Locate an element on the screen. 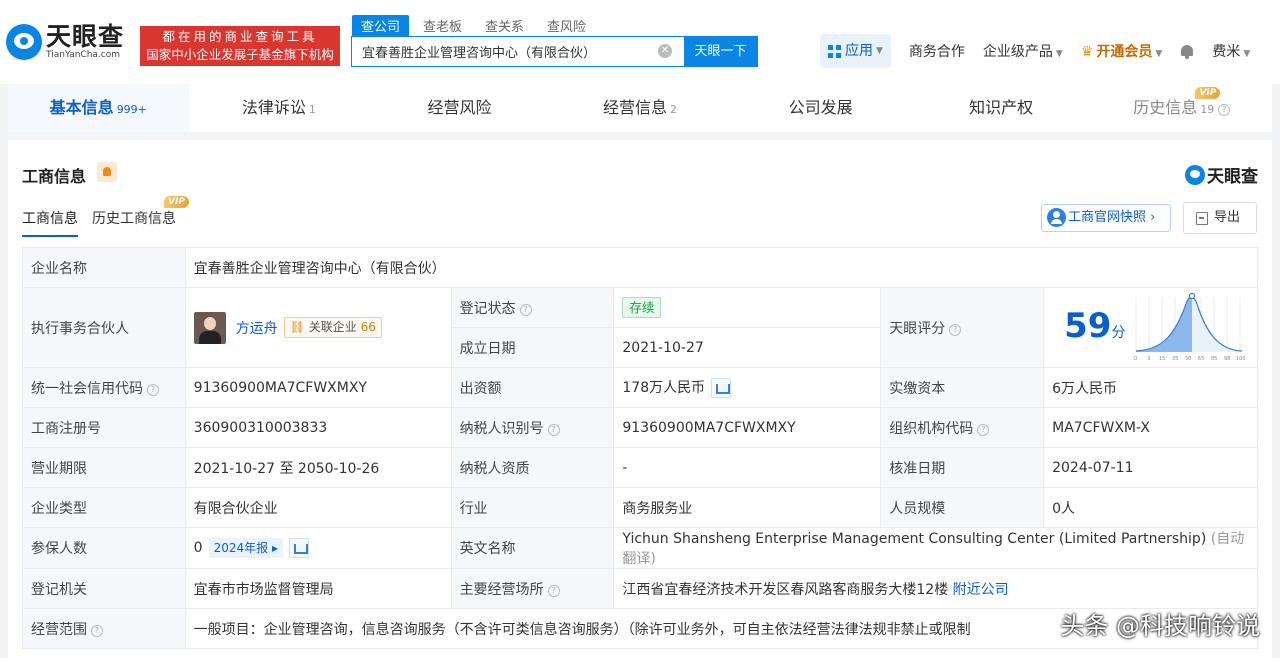 Image resolution: width=1280 pixels, height=658 pixels. org-code-value: MA7CFWXM-X is located at coordinates (1150, 427).